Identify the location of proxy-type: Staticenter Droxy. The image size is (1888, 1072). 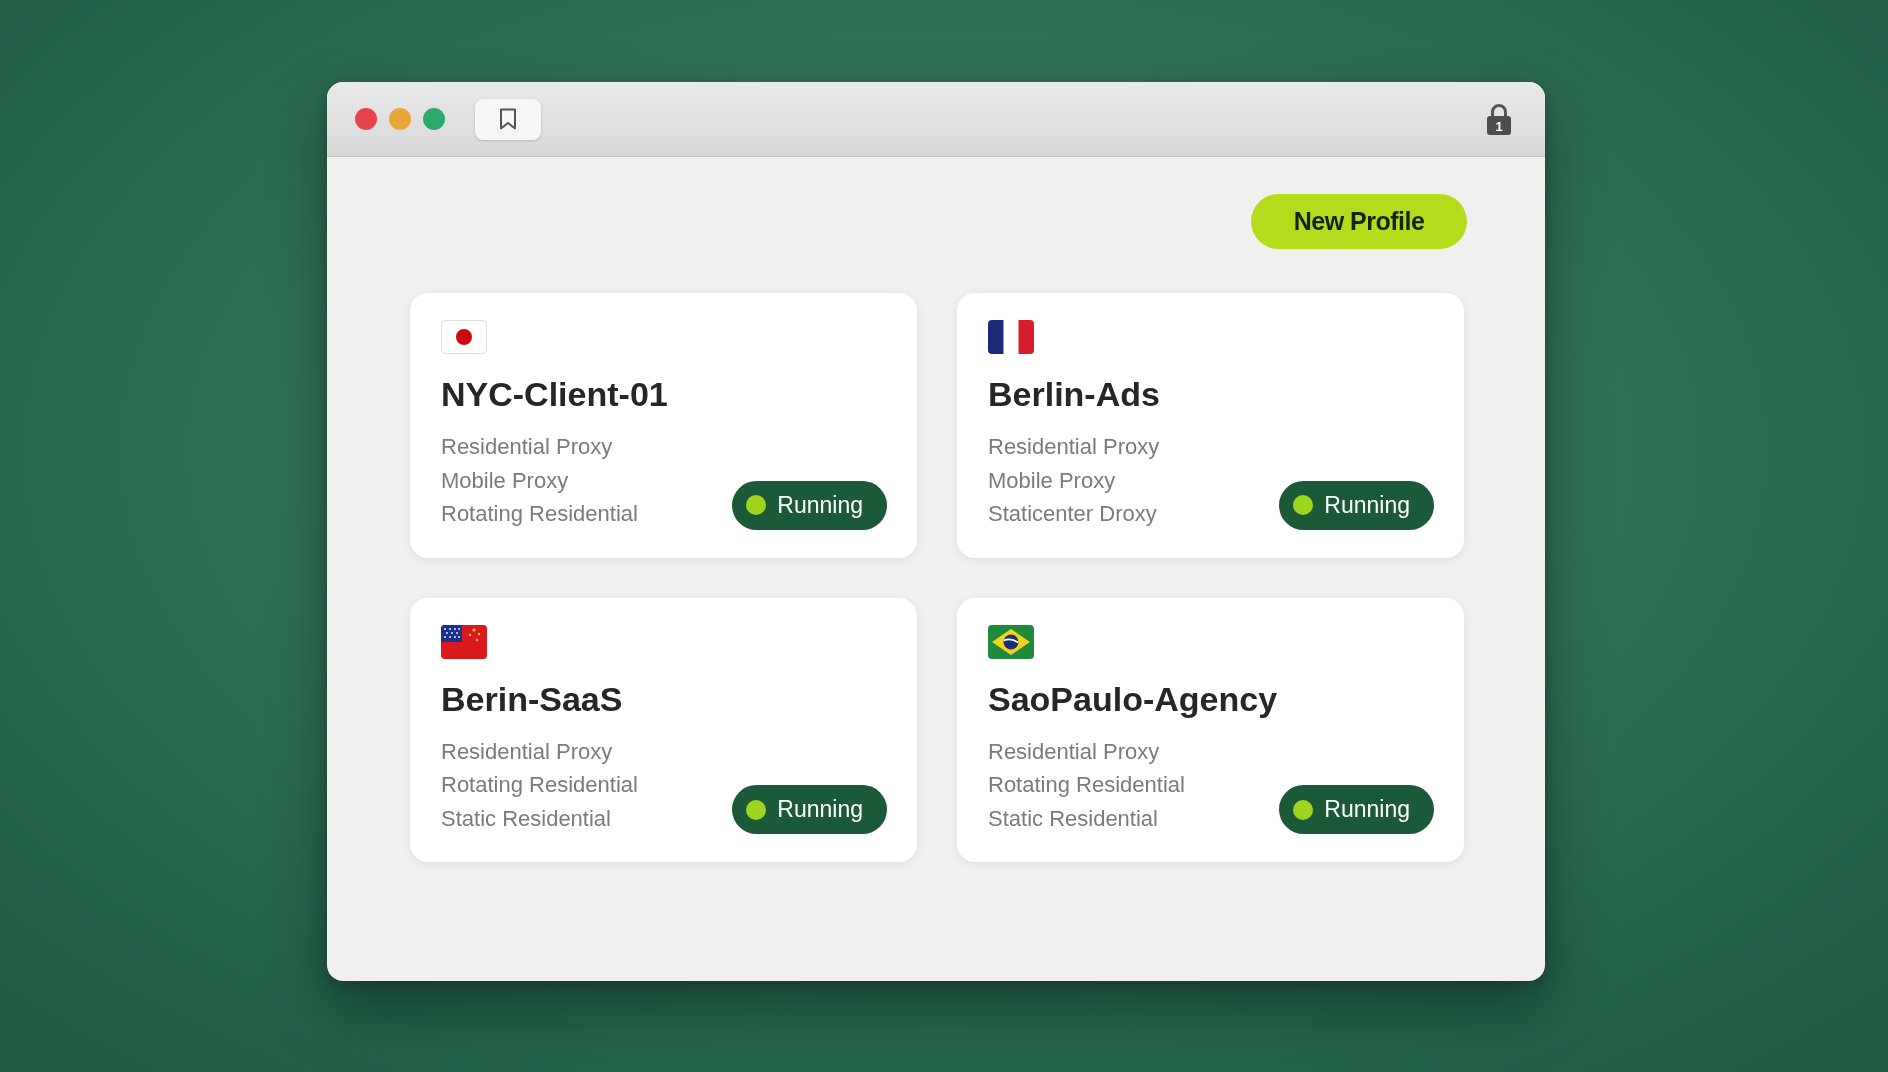
(1073, 514).